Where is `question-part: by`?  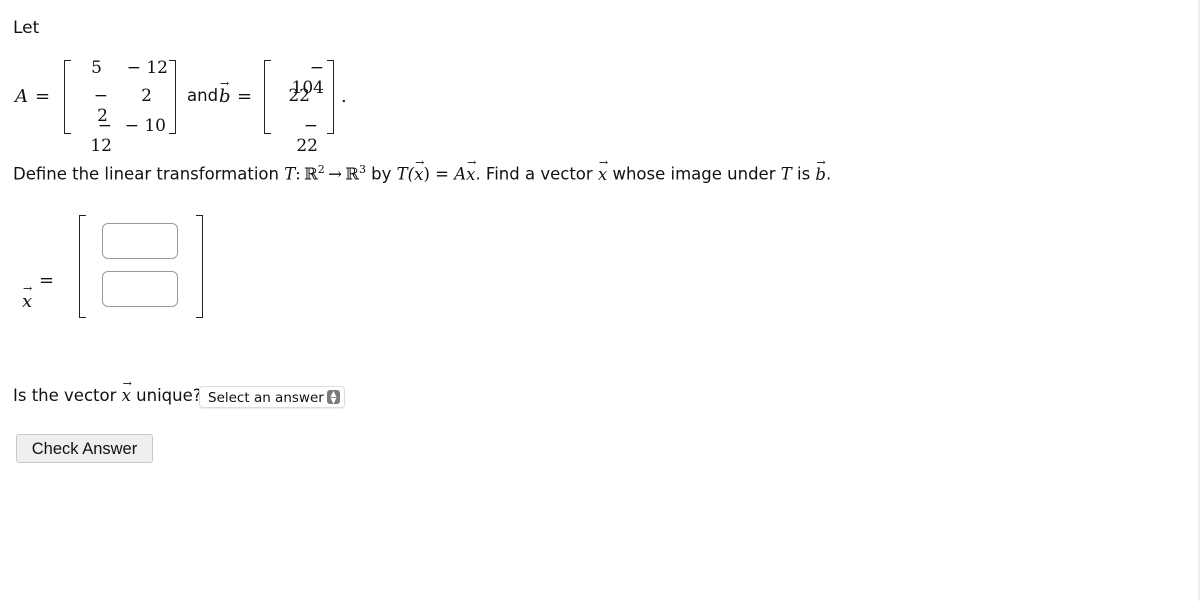
question-part: by is located at coordinates (381, 174).